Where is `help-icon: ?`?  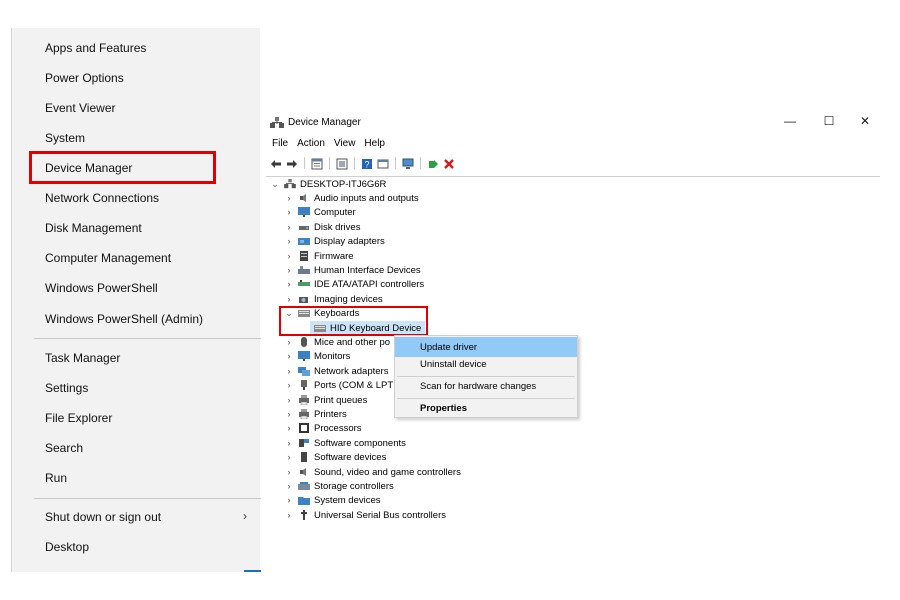 help-icon: ? is located at coordinates (367, 163).